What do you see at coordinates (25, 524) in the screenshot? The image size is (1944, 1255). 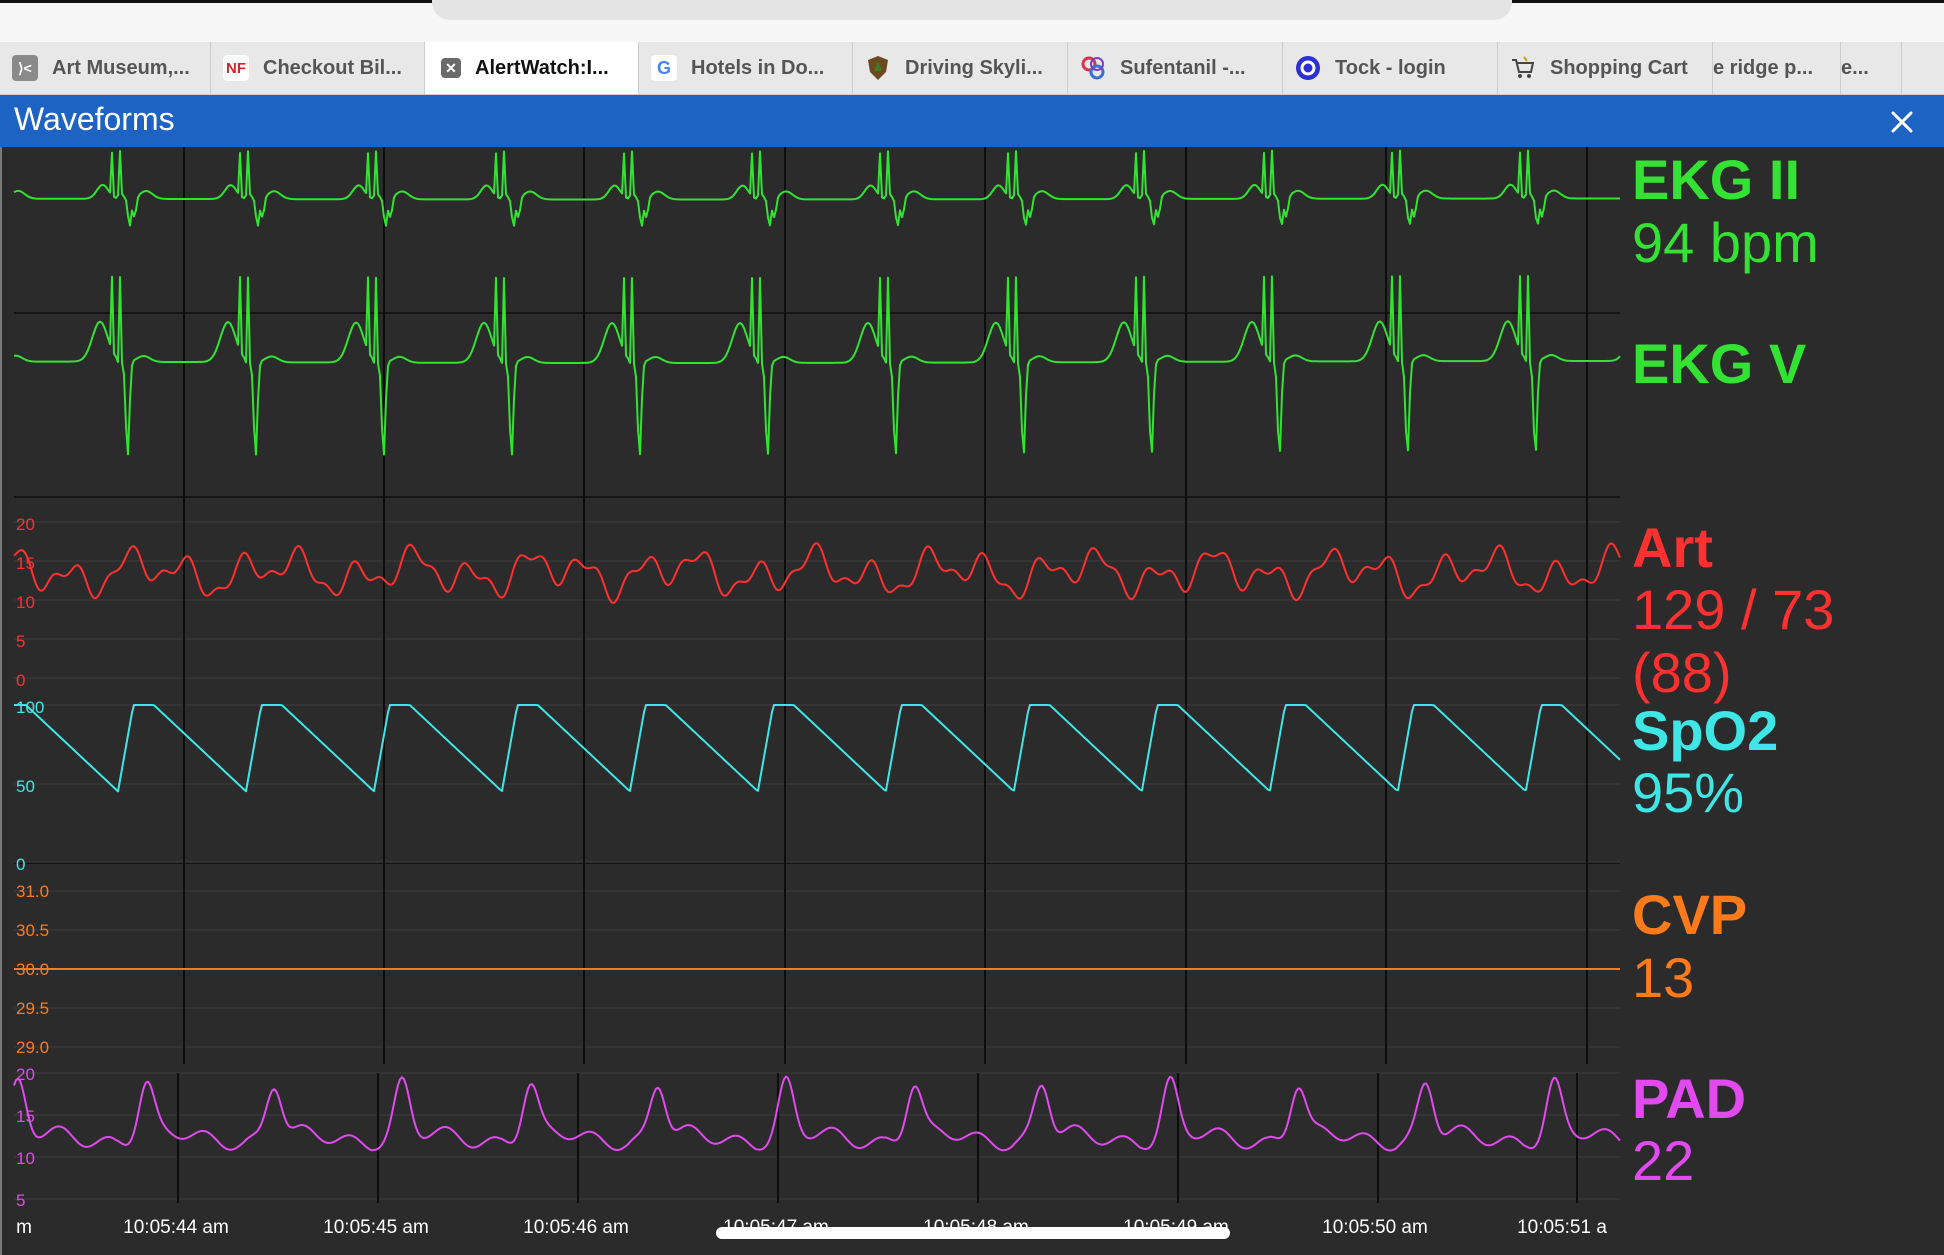 I see `art-axis-label: 20` at bounding box center [25, 524].